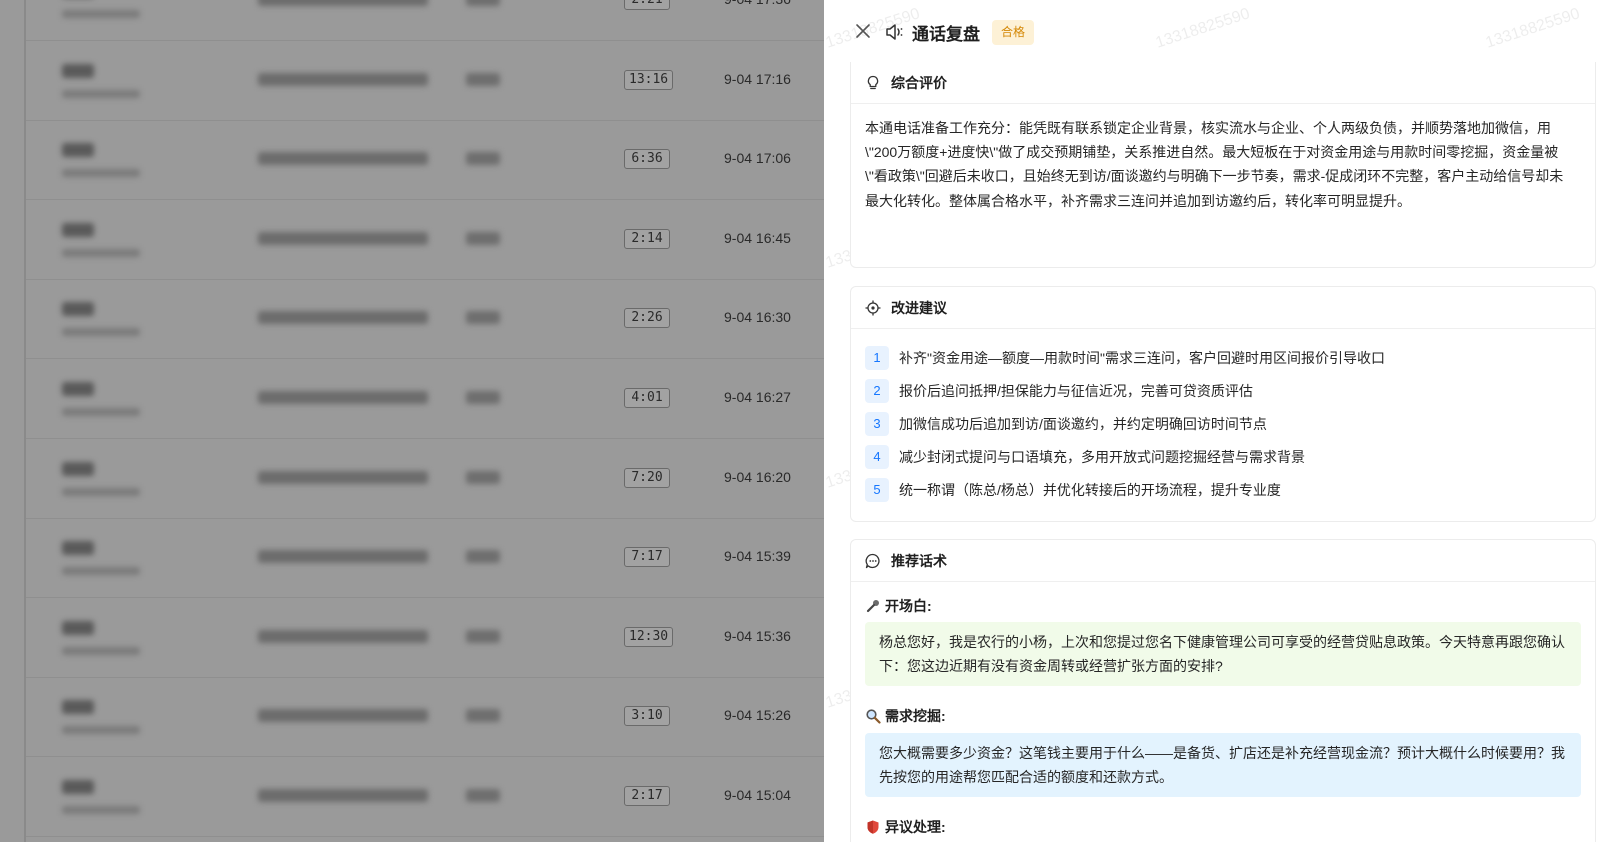 The height and width of the screenshot is (842, 1600). Describe the element at coordinates (1102, 456) in the screenshot. I see `list-item-text: 减少封闭式提问与口语填充，多用开放式问题挖掘经营与需求背景` at that location.